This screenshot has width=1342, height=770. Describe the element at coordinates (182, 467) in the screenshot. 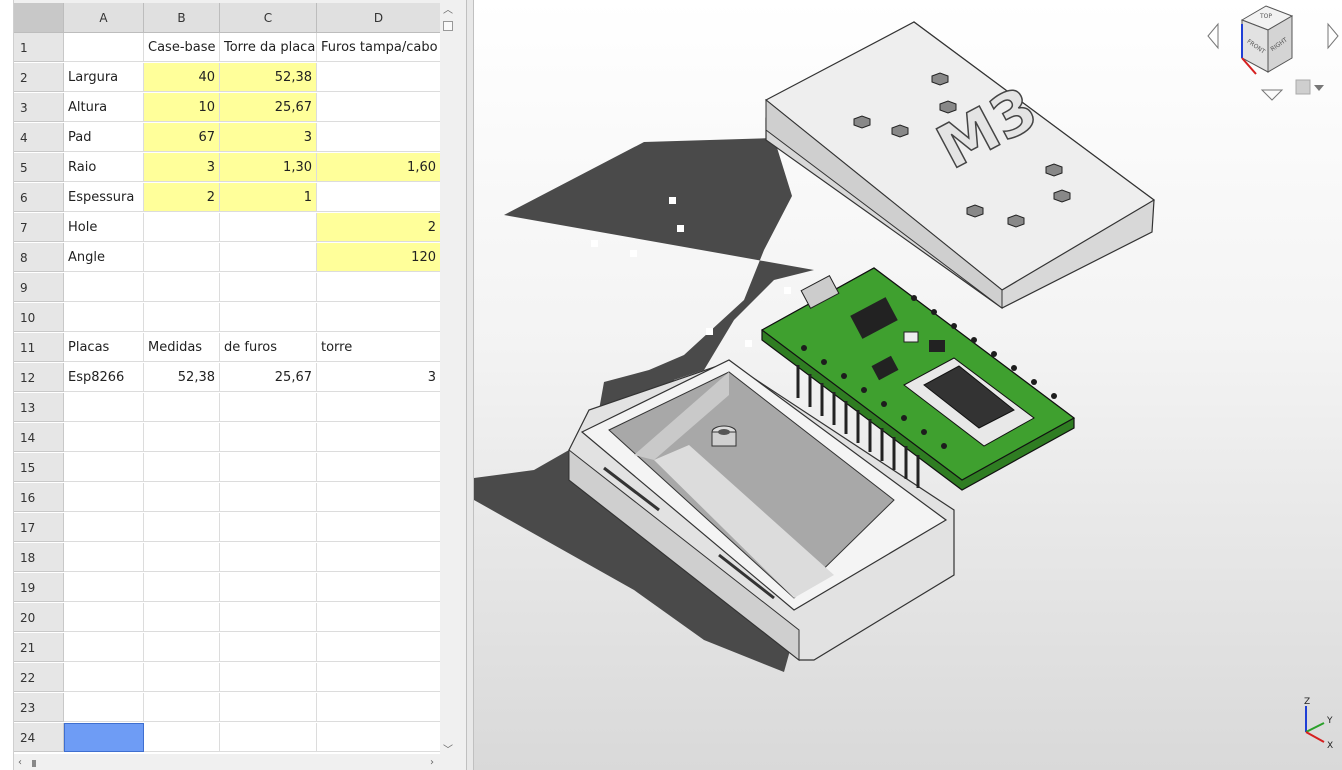

I see `cell-b15` at that location.